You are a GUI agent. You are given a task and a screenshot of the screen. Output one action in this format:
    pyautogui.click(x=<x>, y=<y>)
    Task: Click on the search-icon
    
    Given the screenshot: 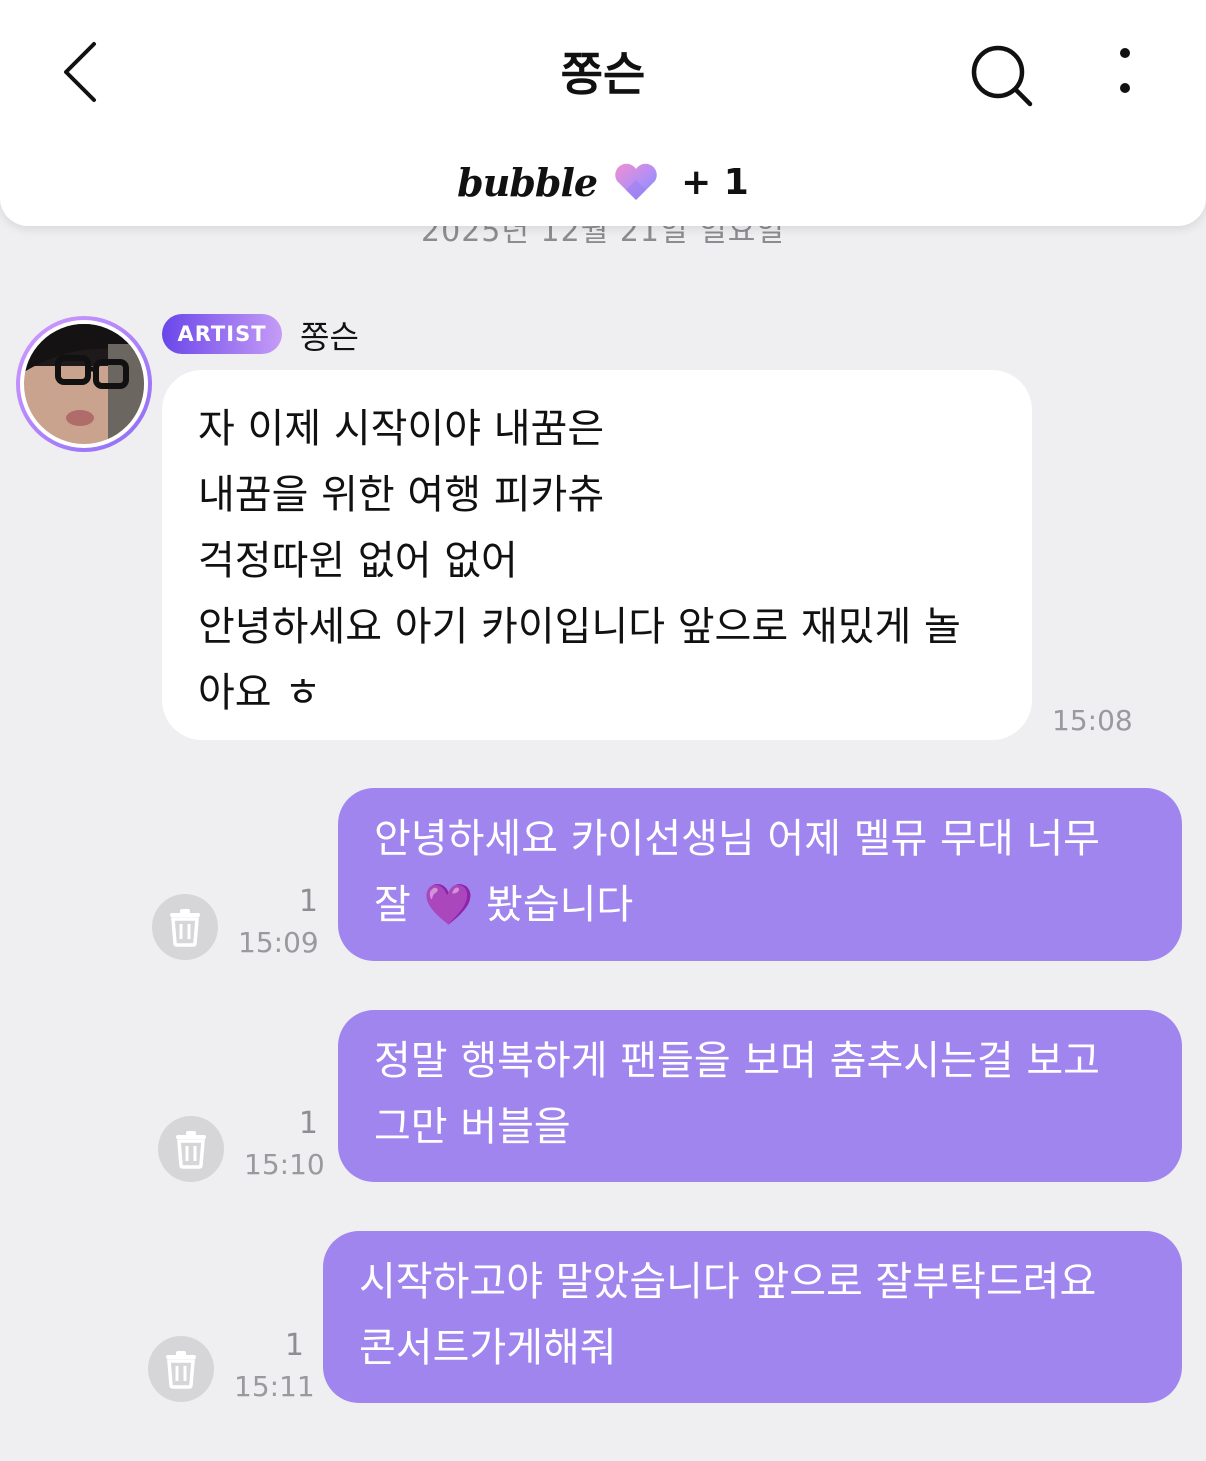 What is the action you would take?
    pyautogui.click(x=1002, y=76)
    